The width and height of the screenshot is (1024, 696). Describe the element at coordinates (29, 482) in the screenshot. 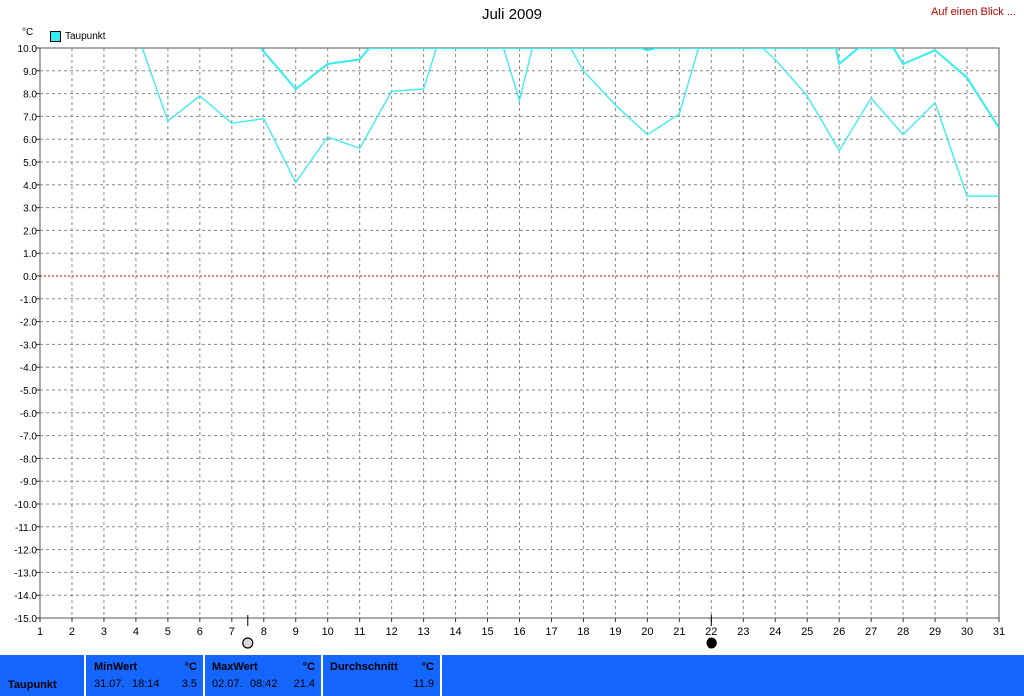

I see `y-tick-label: -9.0` at that location.